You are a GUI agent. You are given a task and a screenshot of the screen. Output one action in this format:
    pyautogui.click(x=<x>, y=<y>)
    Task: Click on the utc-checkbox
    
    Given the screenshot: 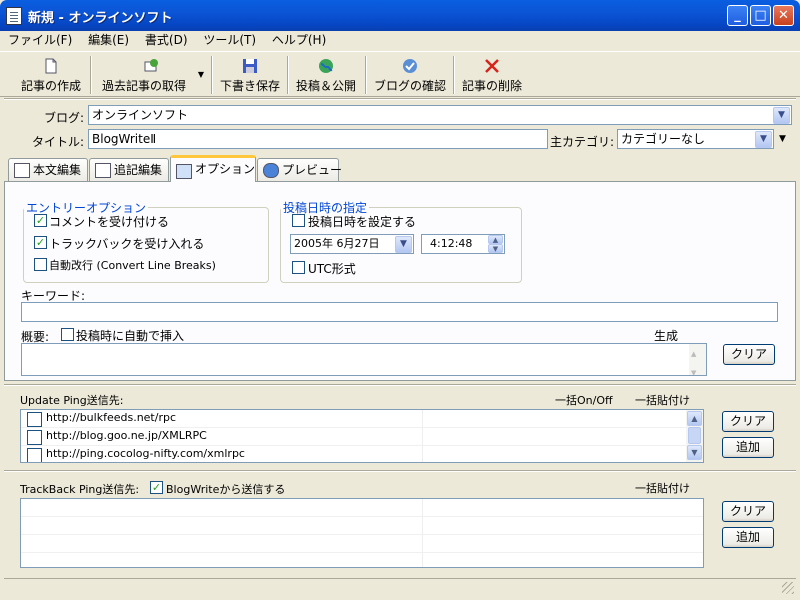 What is the action you would take?
    pyautogui.click(x=298, y=267)
    